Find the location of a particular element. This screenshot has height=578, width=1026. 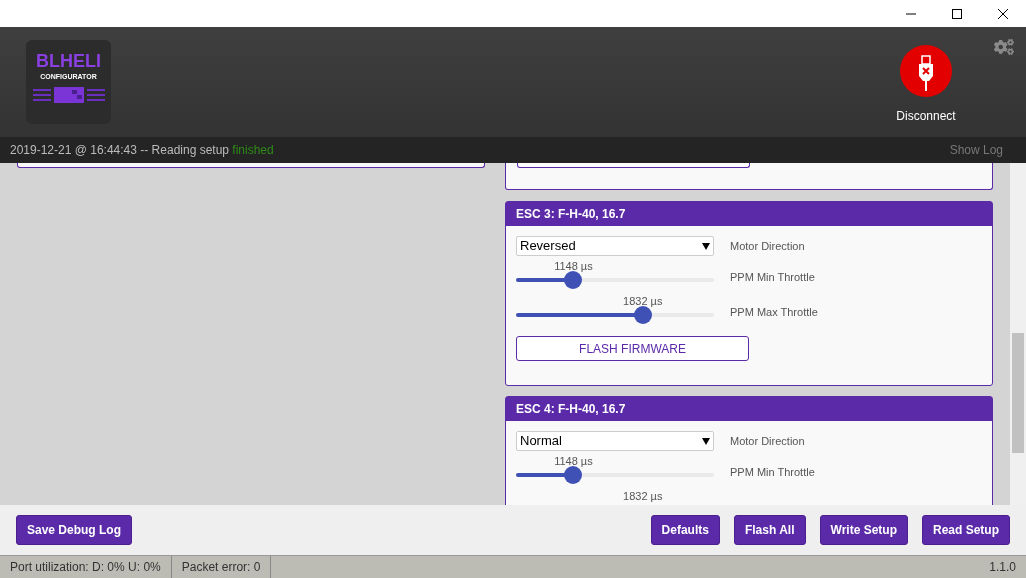

toolbar-button: Read Setup is located at coordinates (966, 530).